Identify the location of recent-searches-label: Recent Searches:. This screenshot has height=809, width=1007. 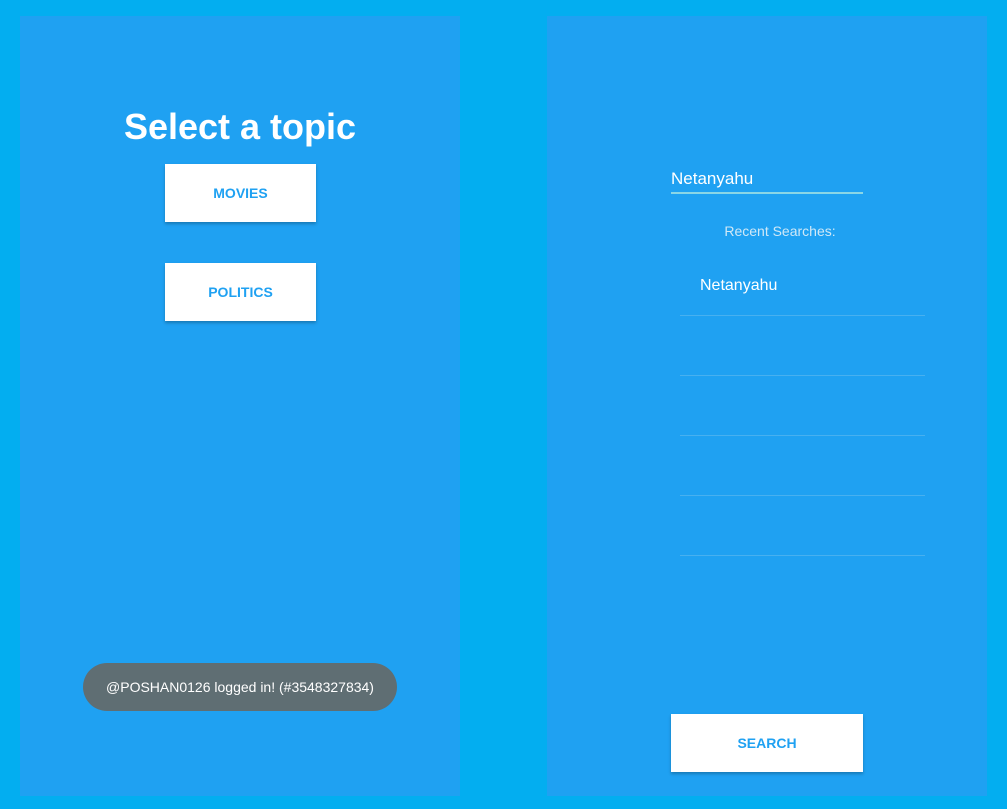
(780, 231).